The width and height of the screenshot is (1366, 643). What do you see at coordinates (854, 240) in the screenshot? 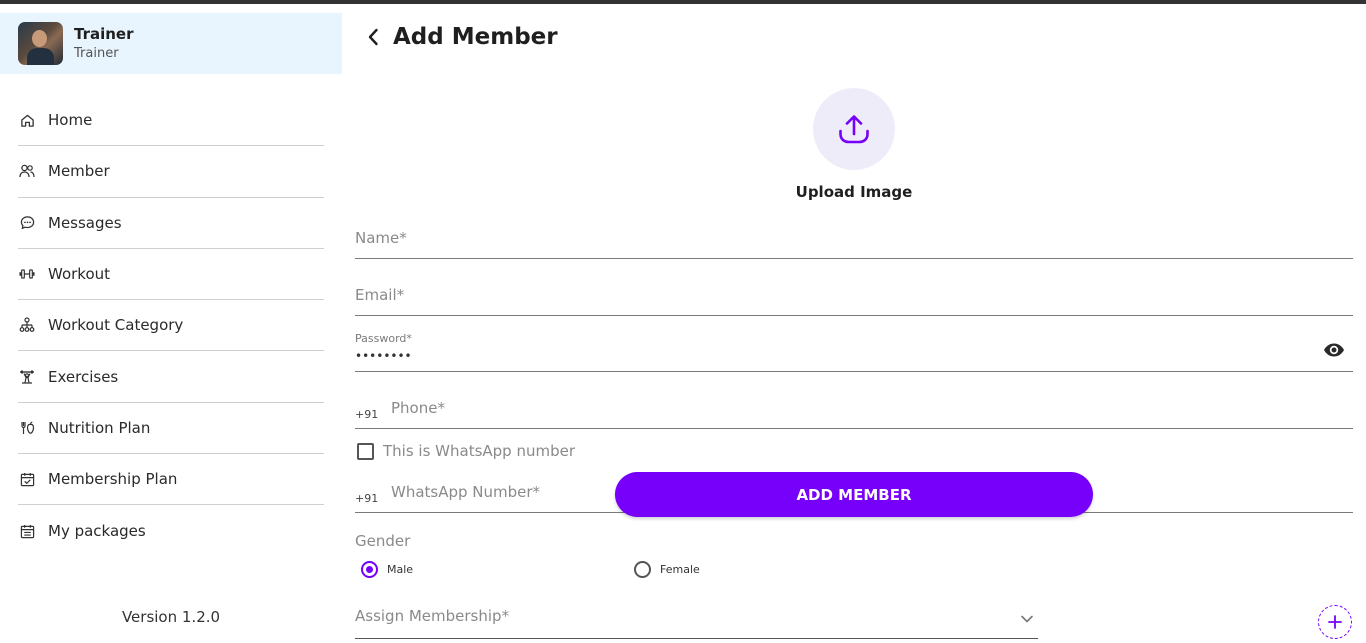
I see `name-field: Name*` at bounding box center [854, 240].